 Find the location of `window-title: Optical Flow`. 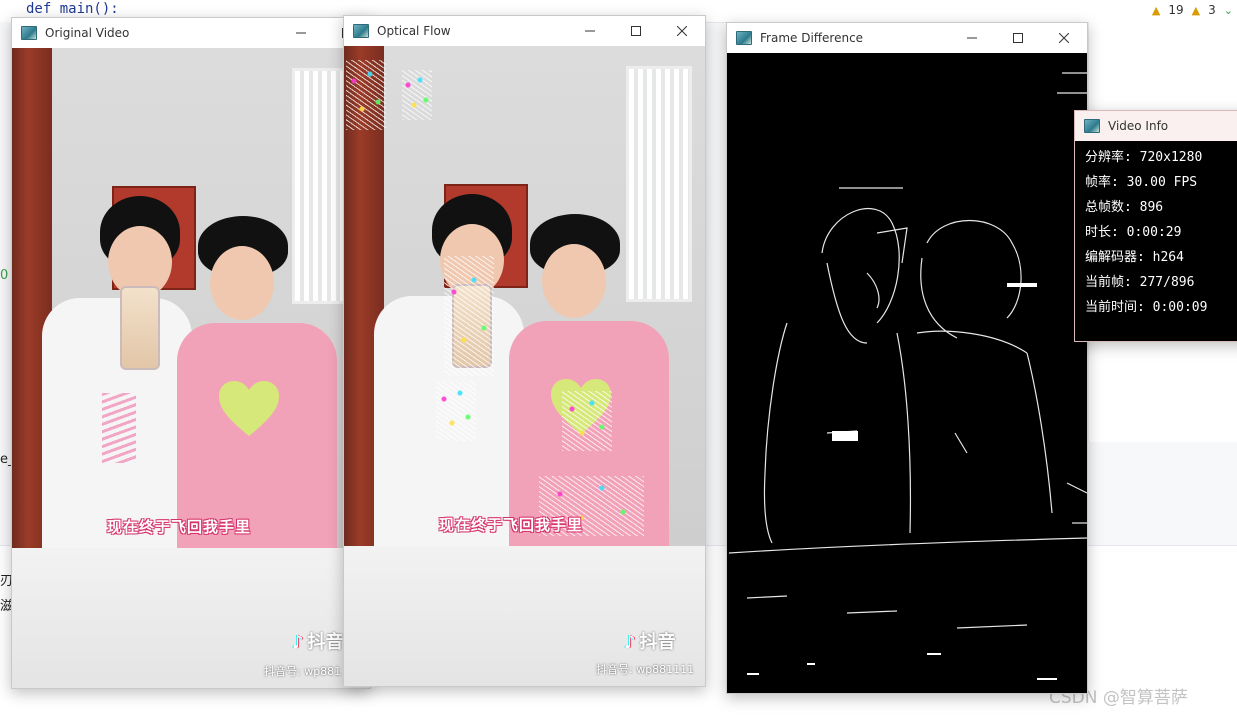

window-title: Optical Flow is located at coordinates (414, 31).